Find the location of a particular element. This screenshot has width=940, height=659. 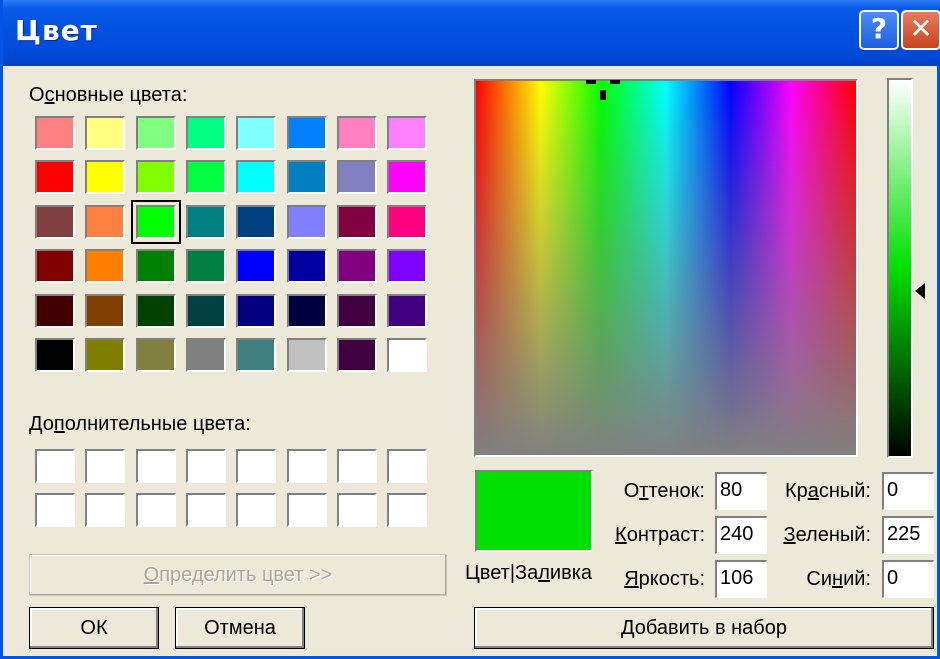

red-input: 0 is located at coordinates (908, 491).